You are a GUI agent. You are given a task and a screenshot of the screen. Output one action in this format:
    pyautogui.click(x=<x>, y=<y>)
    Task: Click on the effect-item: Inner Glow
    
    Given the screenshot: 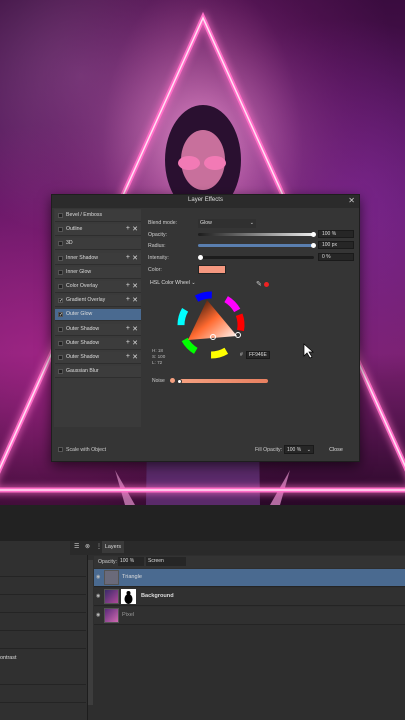 What is the action you would take?
    pyautogui.click(x=98, y=272)
    